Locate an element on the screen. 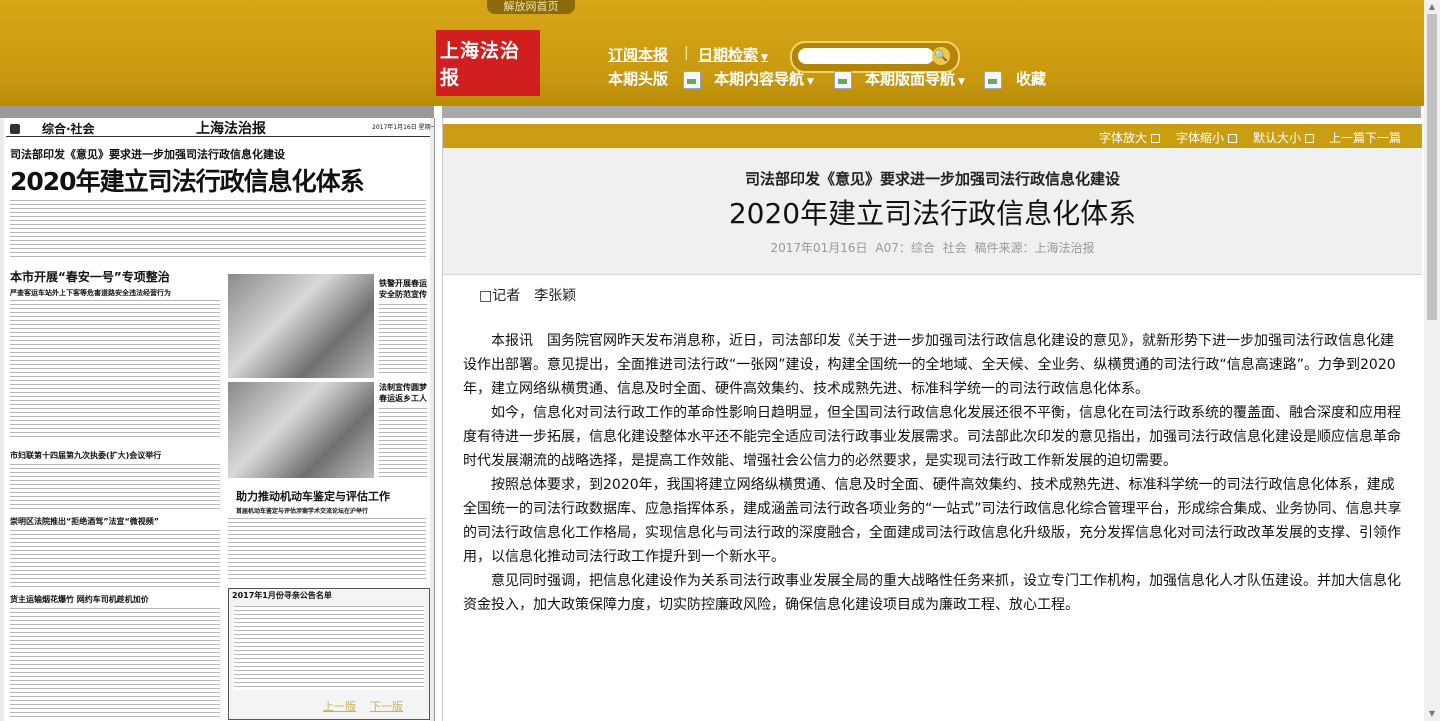 The image size is (1440, 721). story-headline: 助力推动机动车鉴定与评估工作 is located at coordinates (313, 496).